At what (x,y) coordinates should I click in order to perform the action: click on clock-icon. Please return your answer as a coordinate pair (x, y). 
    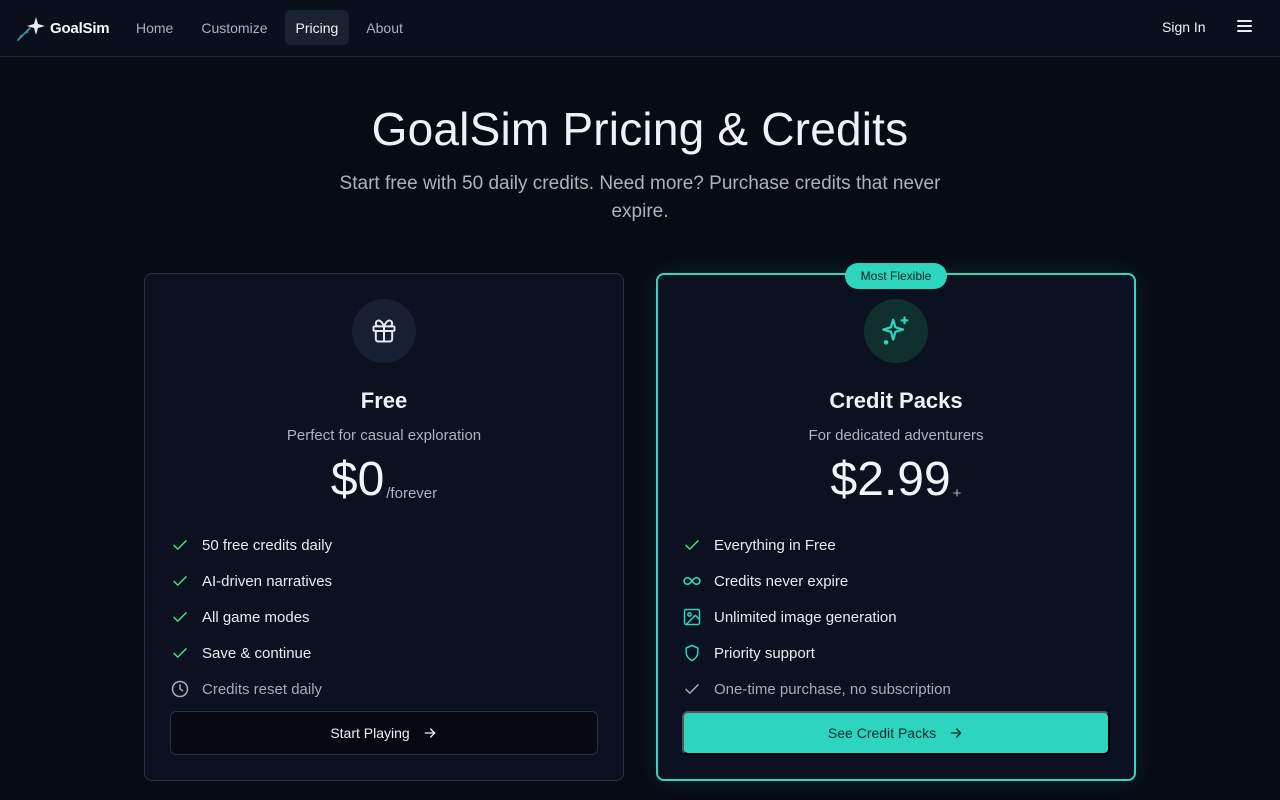
    Looking at the image, I should click on (180, 689).